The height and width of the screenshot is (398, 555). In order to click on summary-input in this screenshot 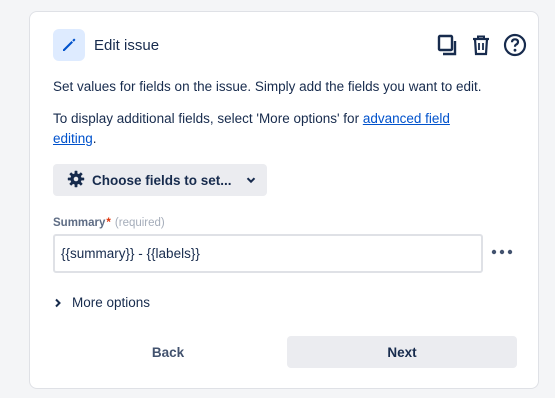, I will do `click(268, 253)`.